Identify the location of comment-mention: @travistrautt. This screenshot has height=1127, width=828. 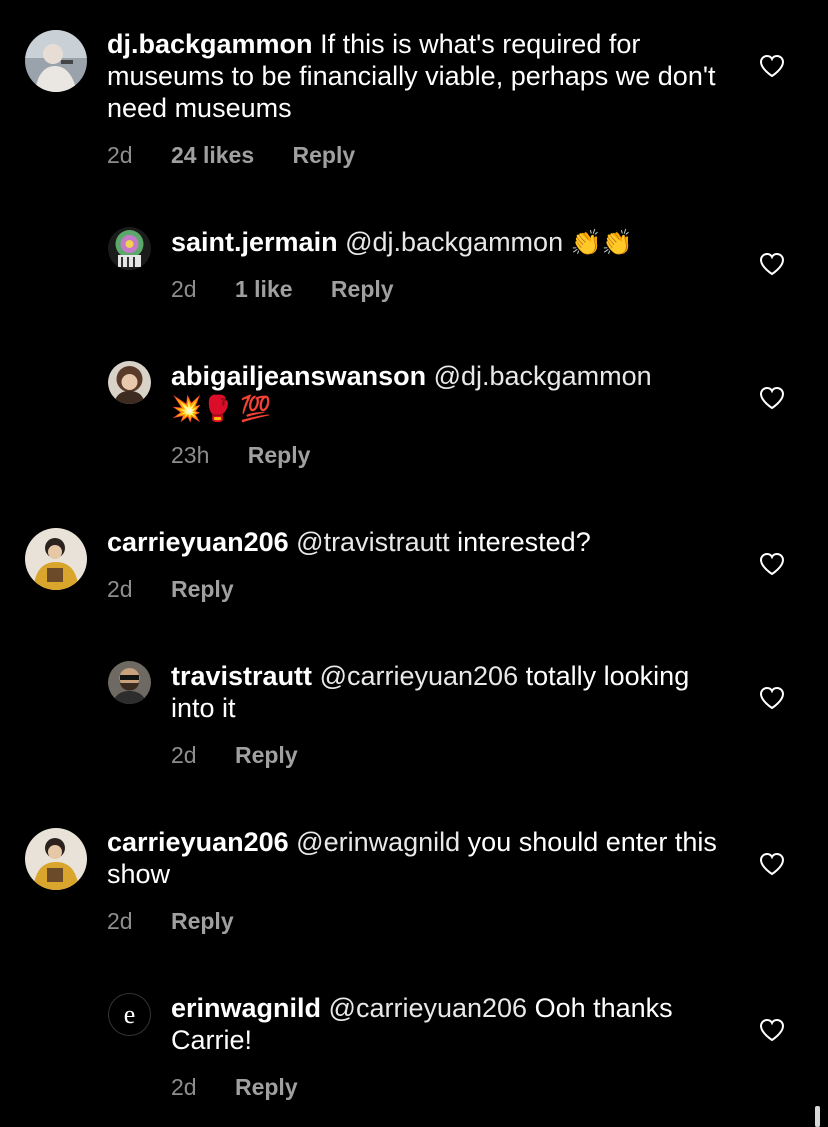
(372, 542).